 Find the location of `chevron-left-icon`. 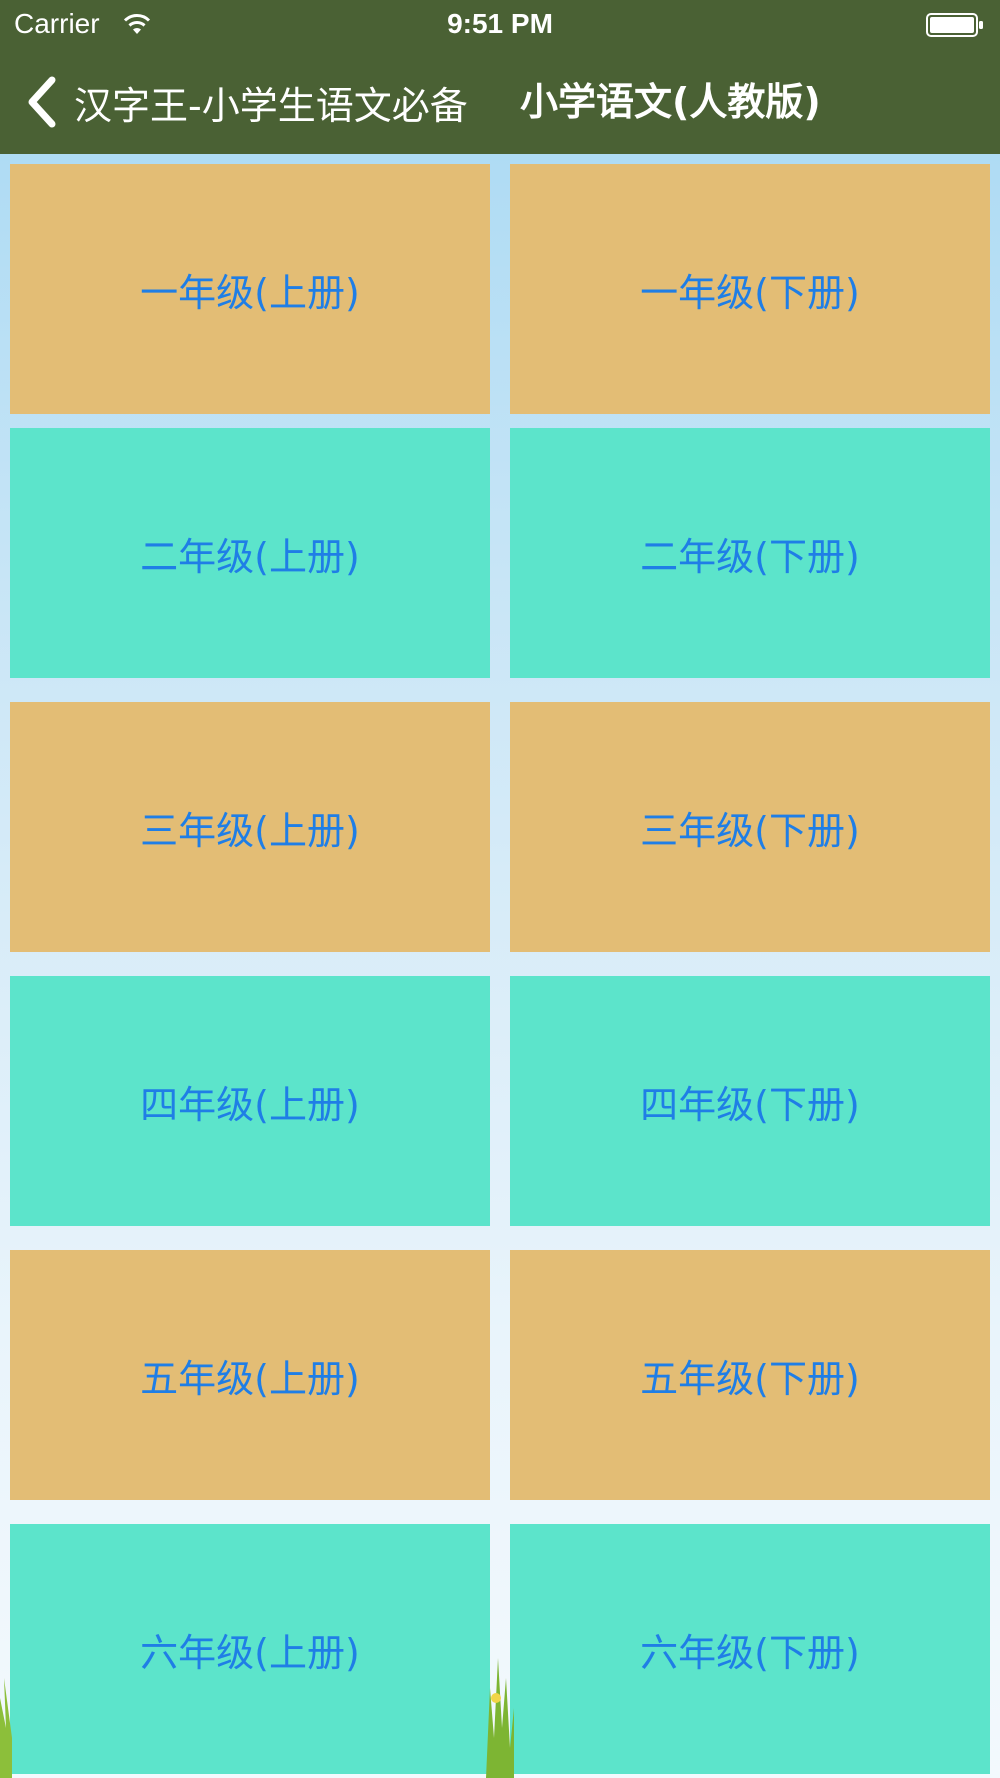

chevron-left-icon is located at coordinates (42, 102).